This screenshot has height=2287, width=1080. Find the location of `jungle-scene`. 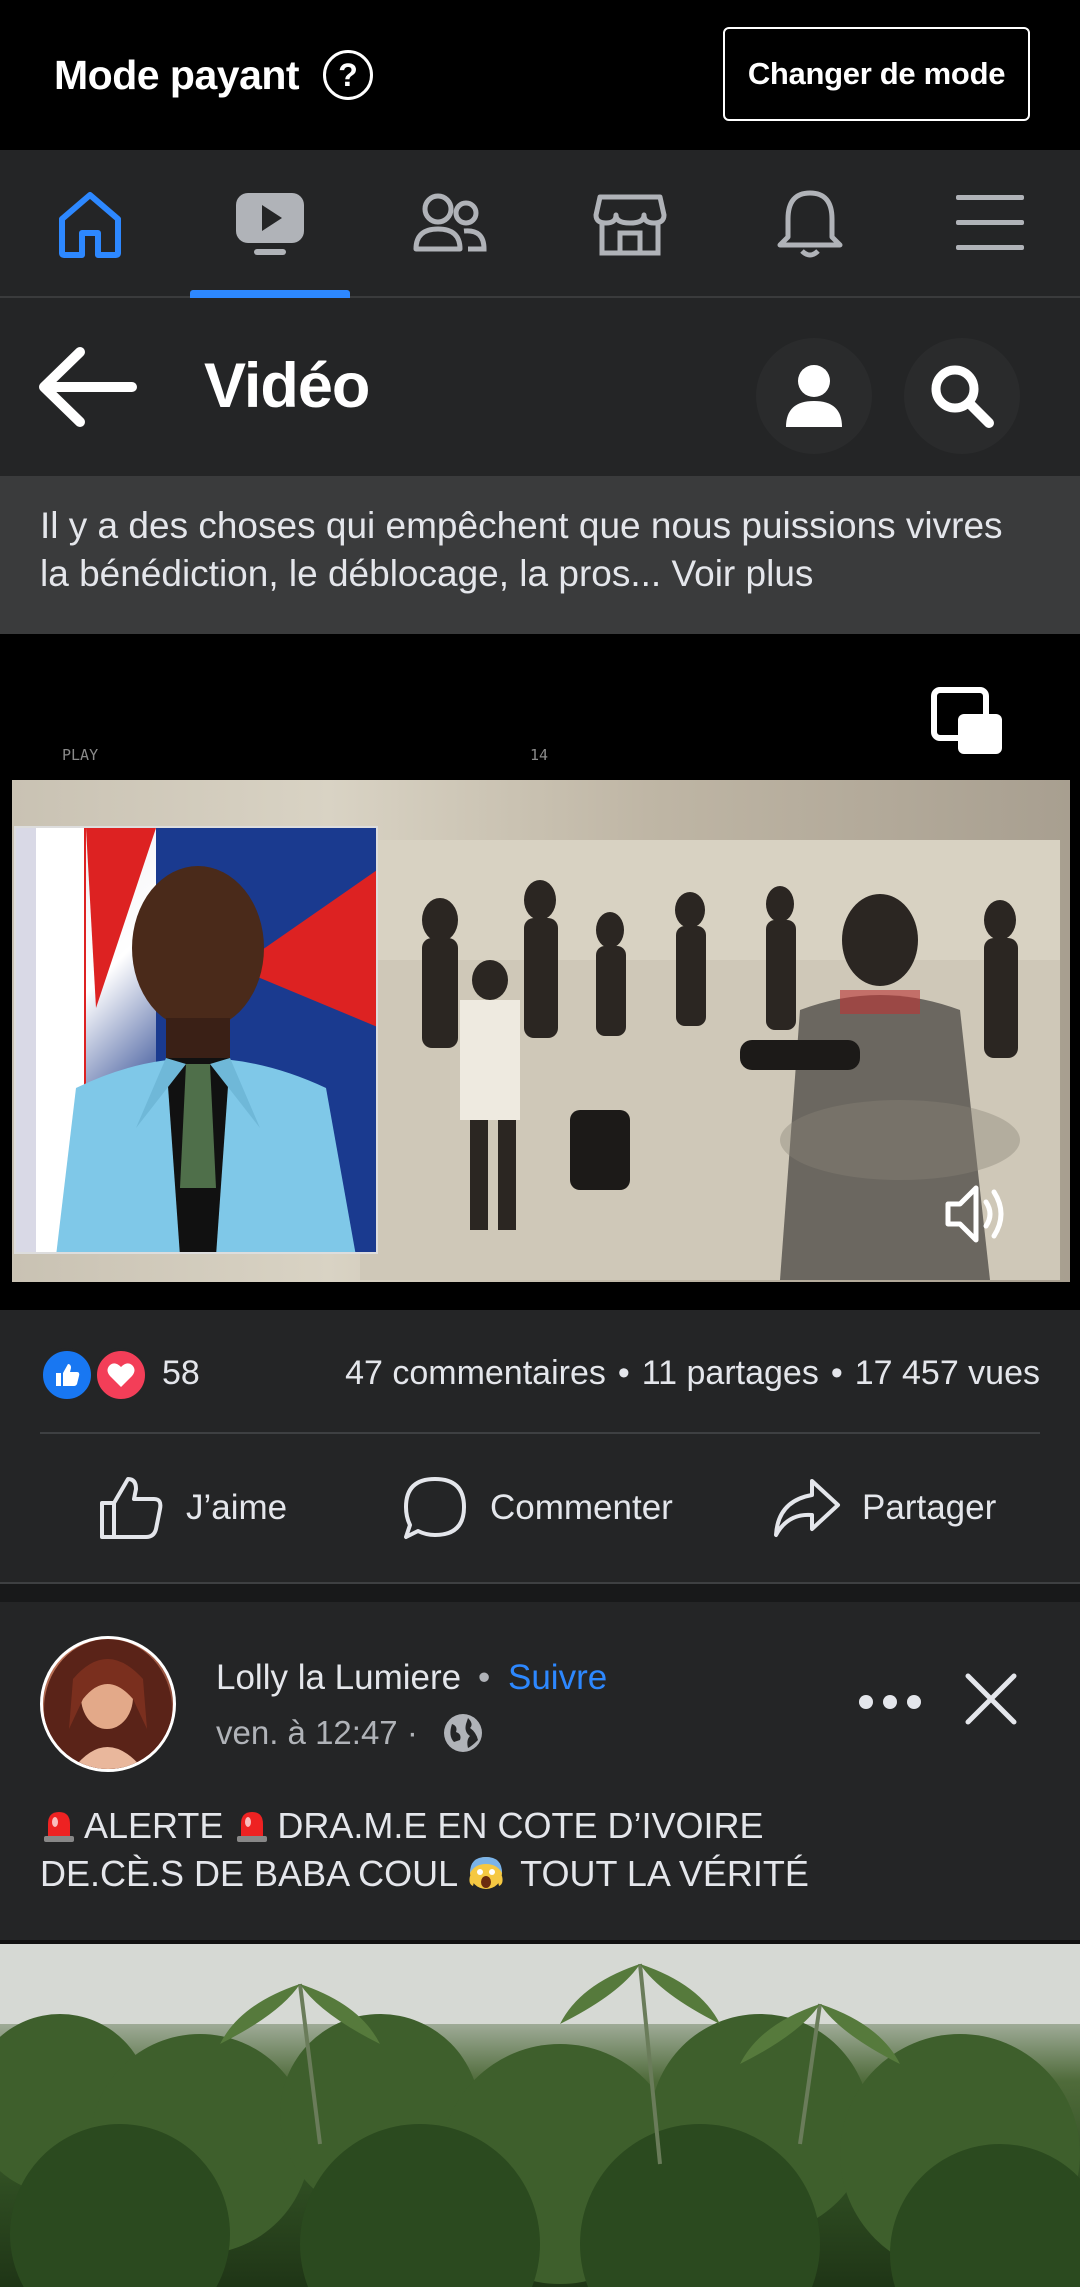

jungle-scene is located at coordinates (540, 2115).